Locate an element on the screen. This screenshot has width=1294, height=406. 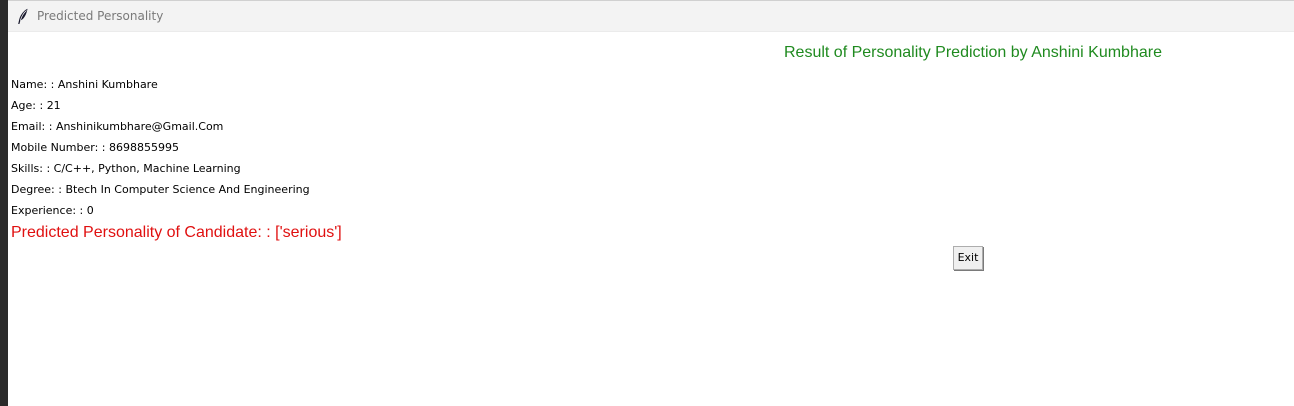
experience-field: Experience: : 0 is located at coordinates (52, 210).